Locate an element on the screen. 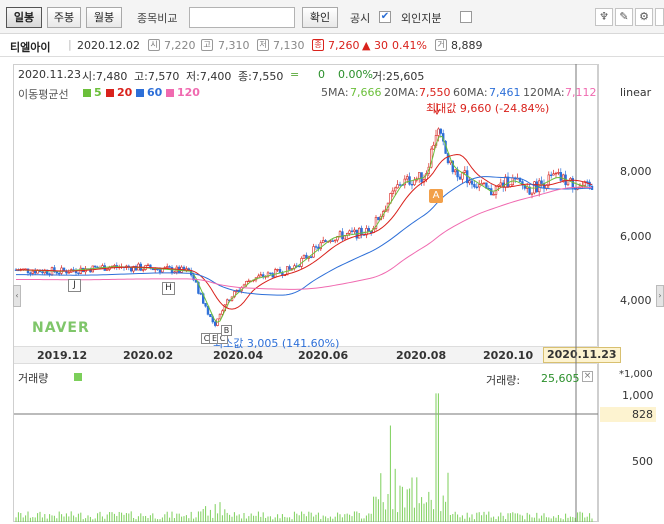 This screenshot has width=664, height=524. volume-close-icon: × is located at coordinates (587, 376).